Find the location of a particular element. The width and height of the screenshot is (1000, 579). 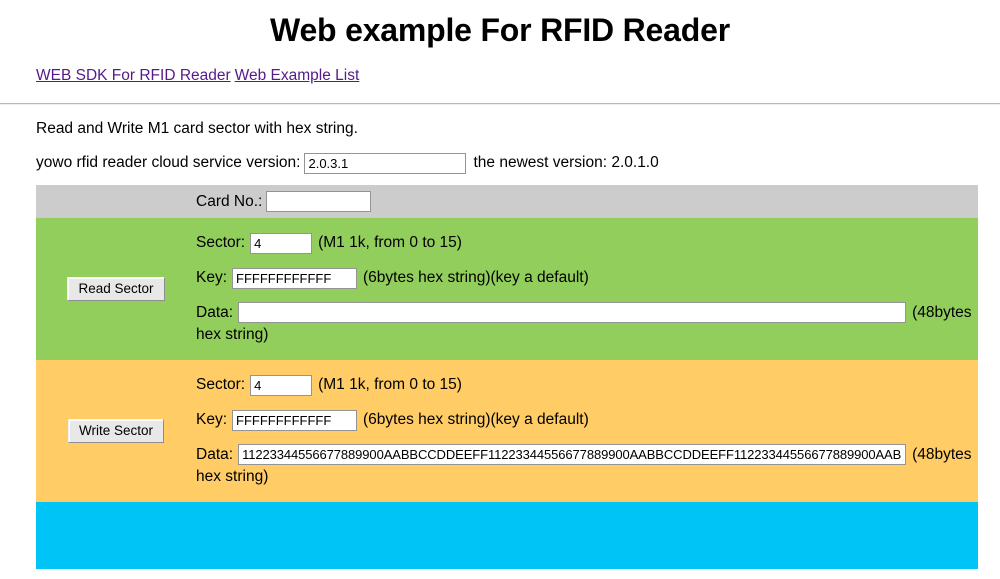

write-key-input is located at coordinates (295, 420).